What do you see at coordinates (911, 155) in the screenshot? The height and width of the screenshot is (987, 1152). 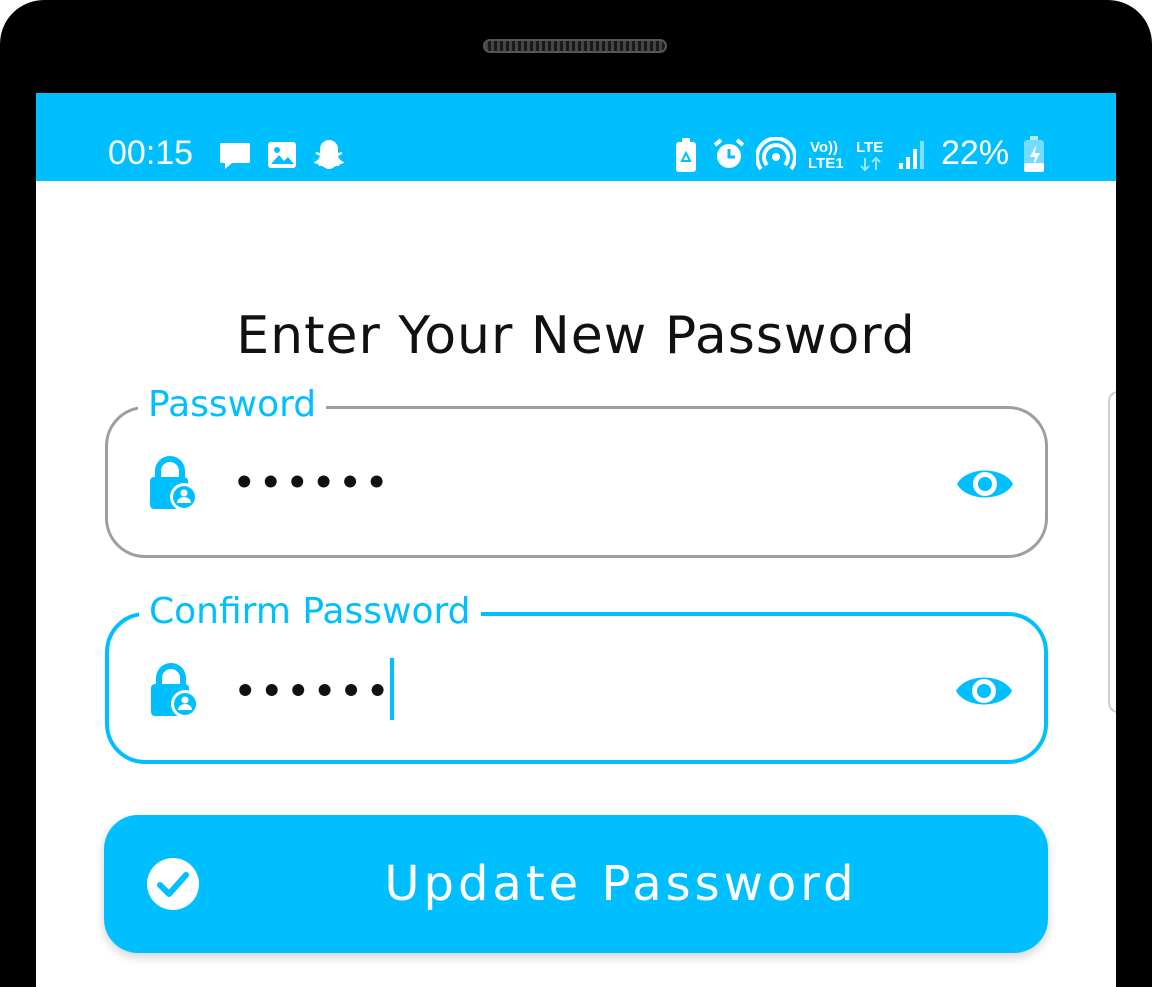 I see `signal-icon` at bounding box center [911, 155].